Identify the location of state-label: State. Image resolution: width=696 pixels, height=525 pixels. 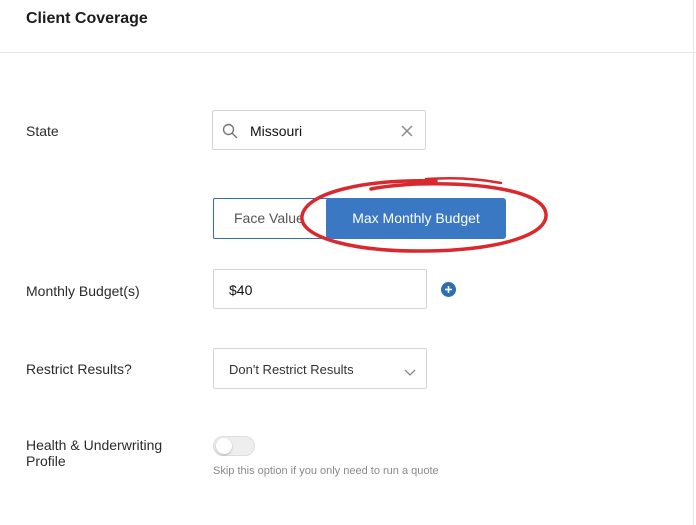
(42, 131).